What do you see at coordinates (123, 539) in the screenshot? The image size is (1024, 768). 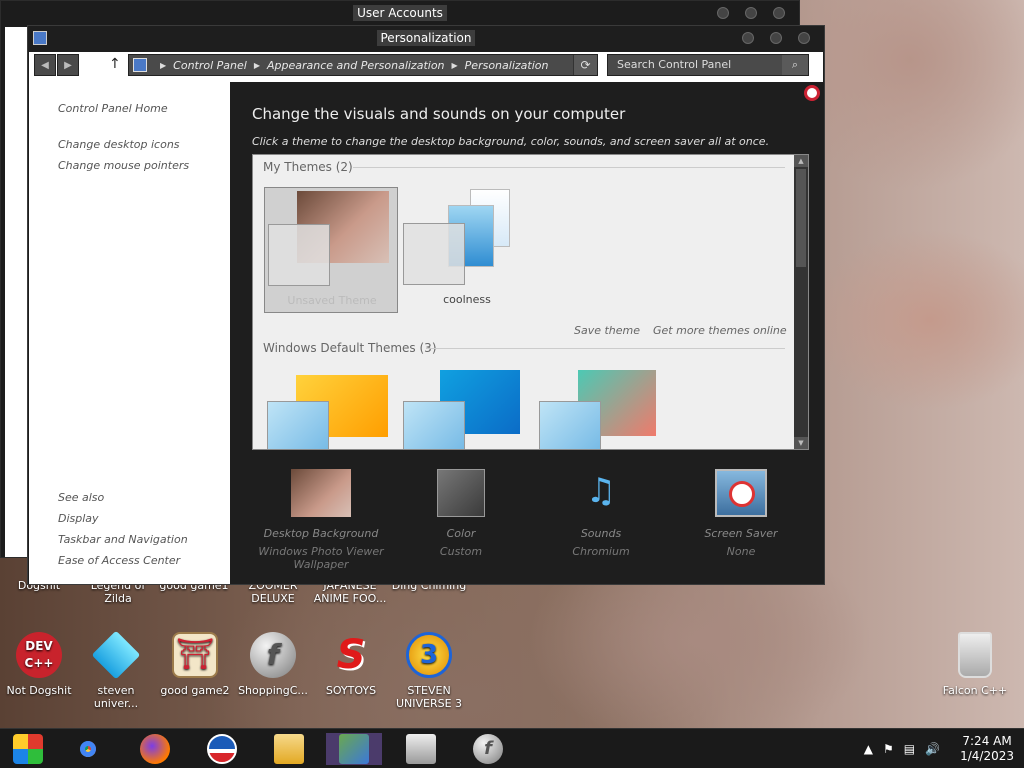 I see `taskbar-and-navigation-link: Taskbar and Navigation` at bounding box center [123, 539].